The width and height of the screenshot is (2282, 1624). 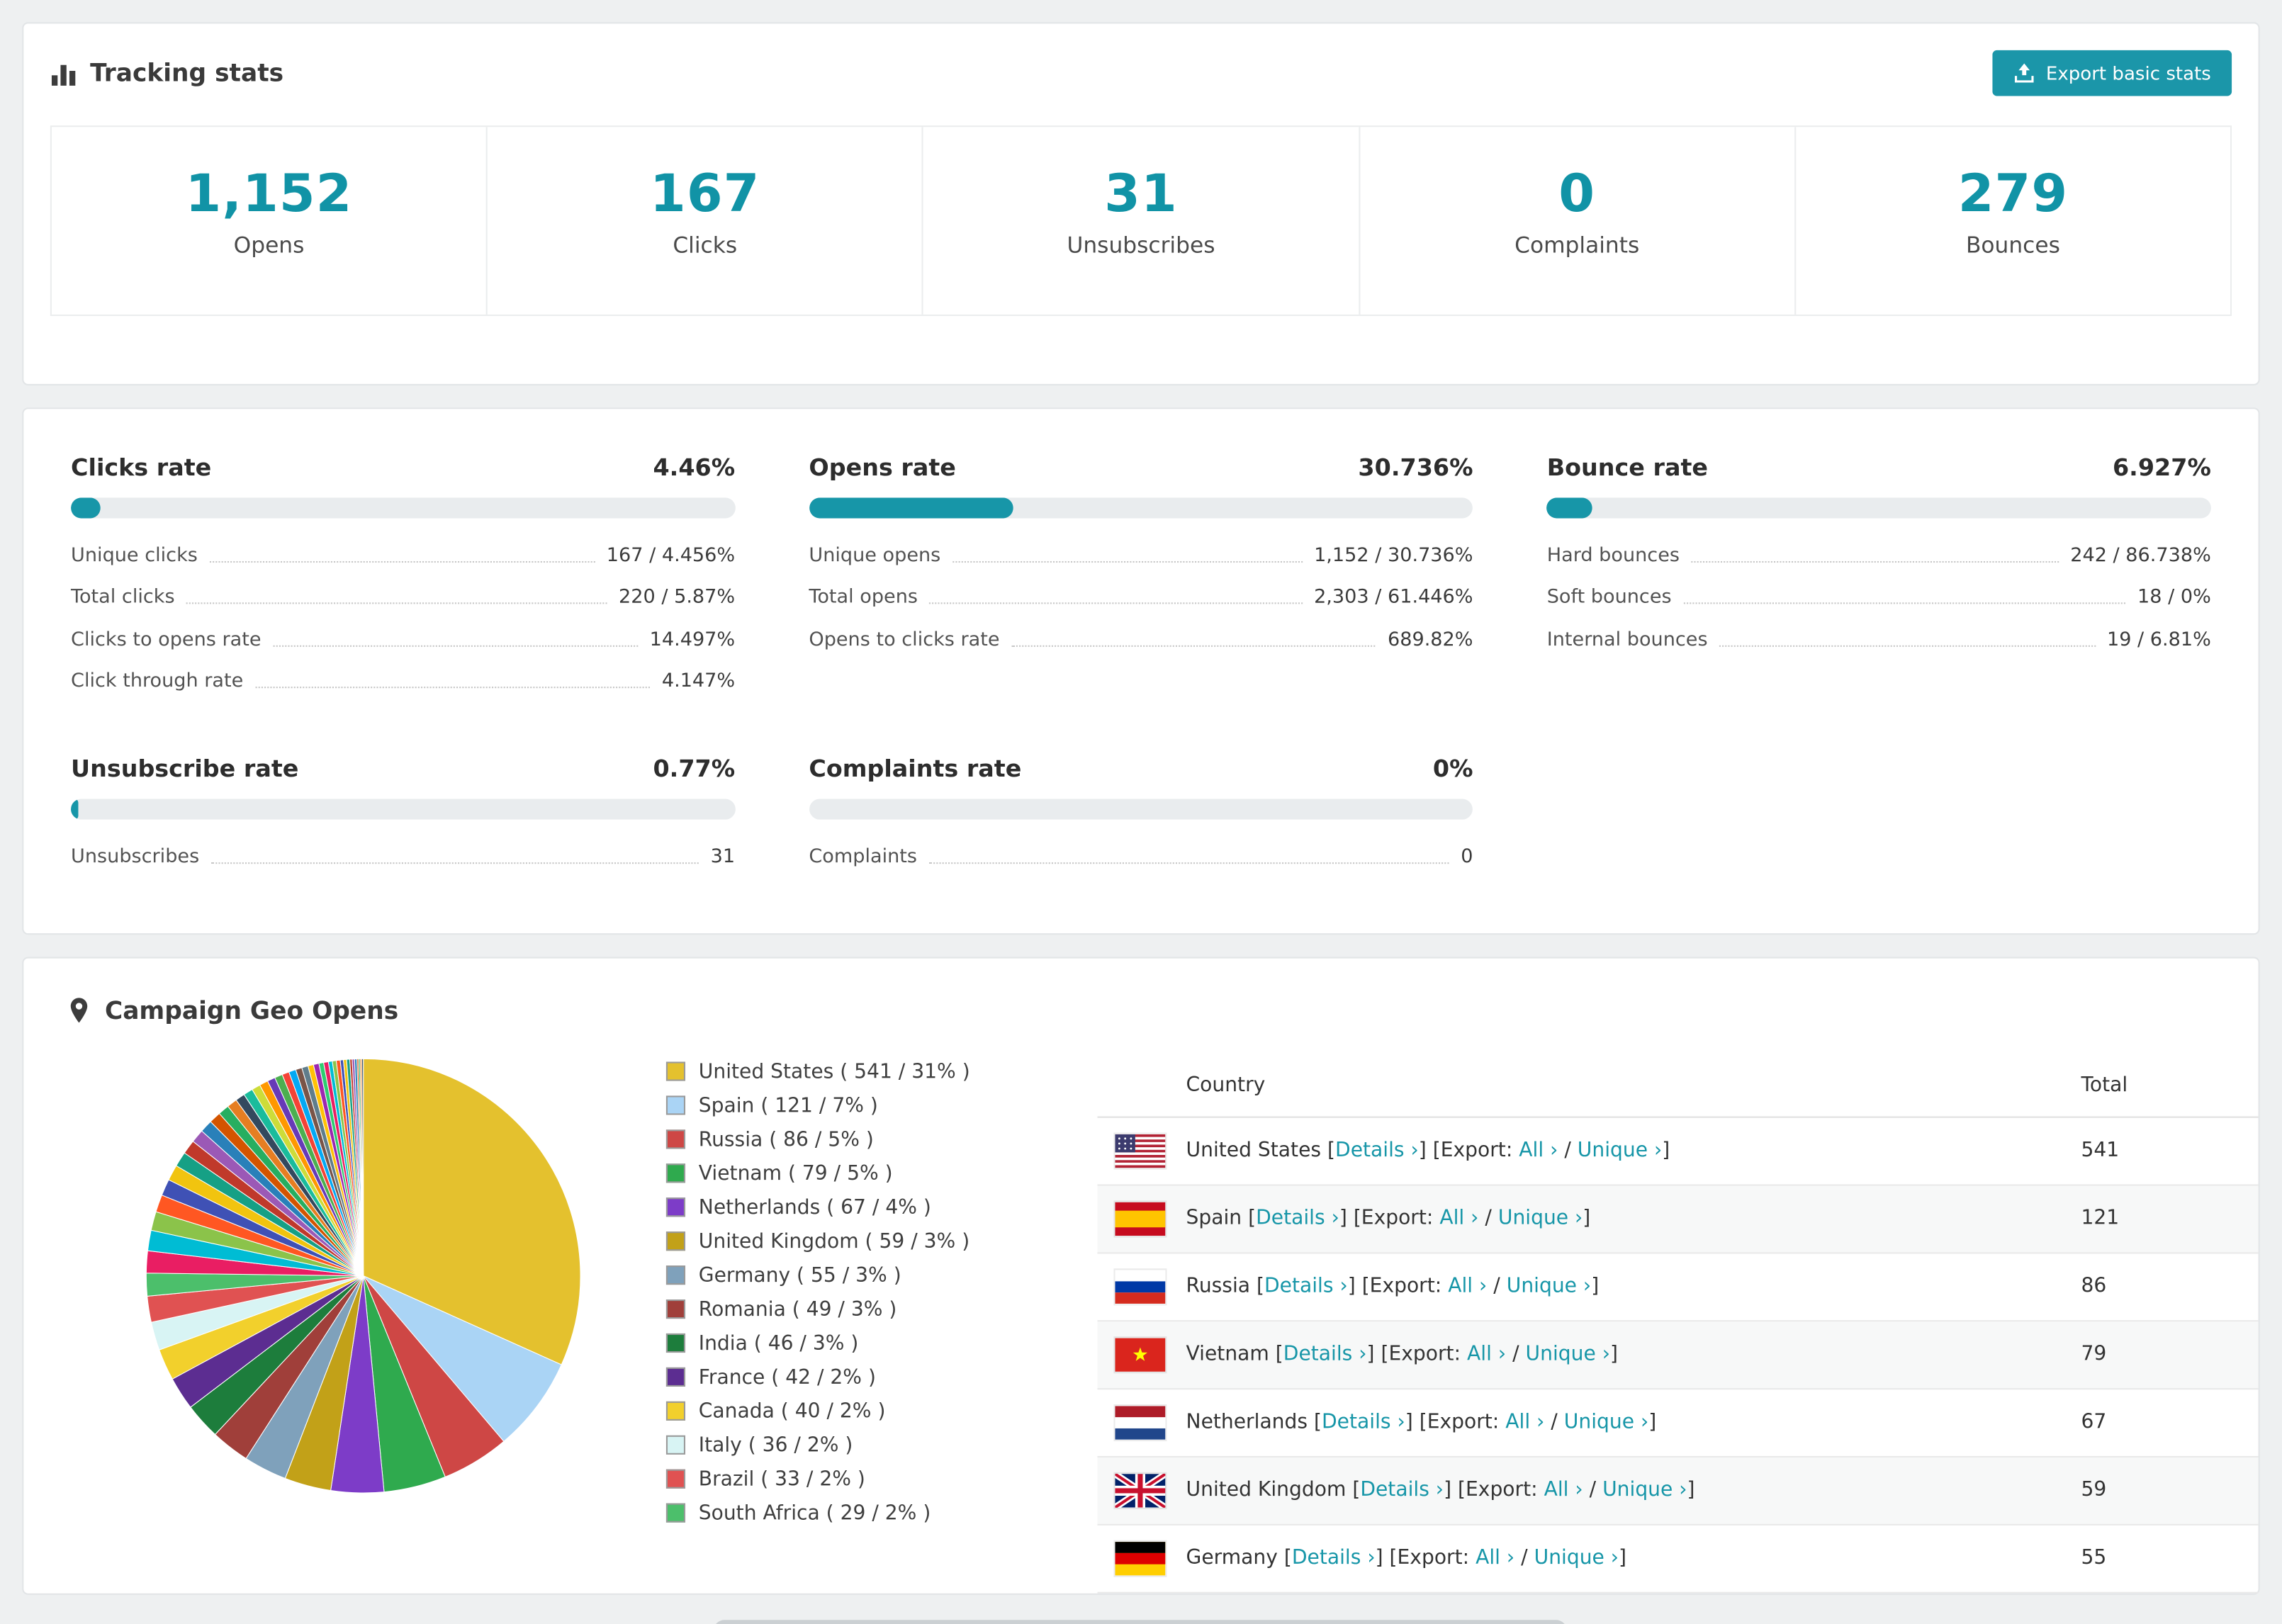 I want to click on horizontal-scrollbar-thumb, so click(x=1140, y=1622).